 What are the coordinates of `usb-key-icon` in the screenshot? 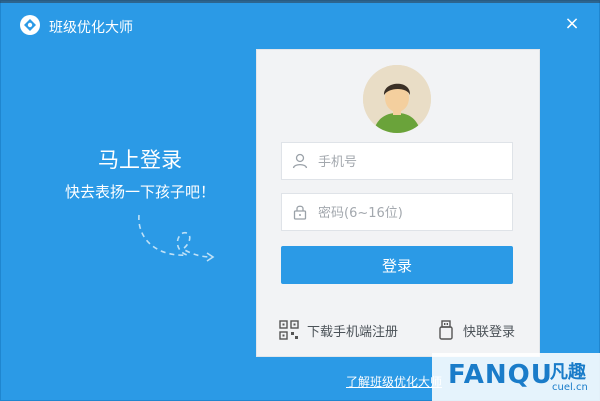 It's located at (446, 330).